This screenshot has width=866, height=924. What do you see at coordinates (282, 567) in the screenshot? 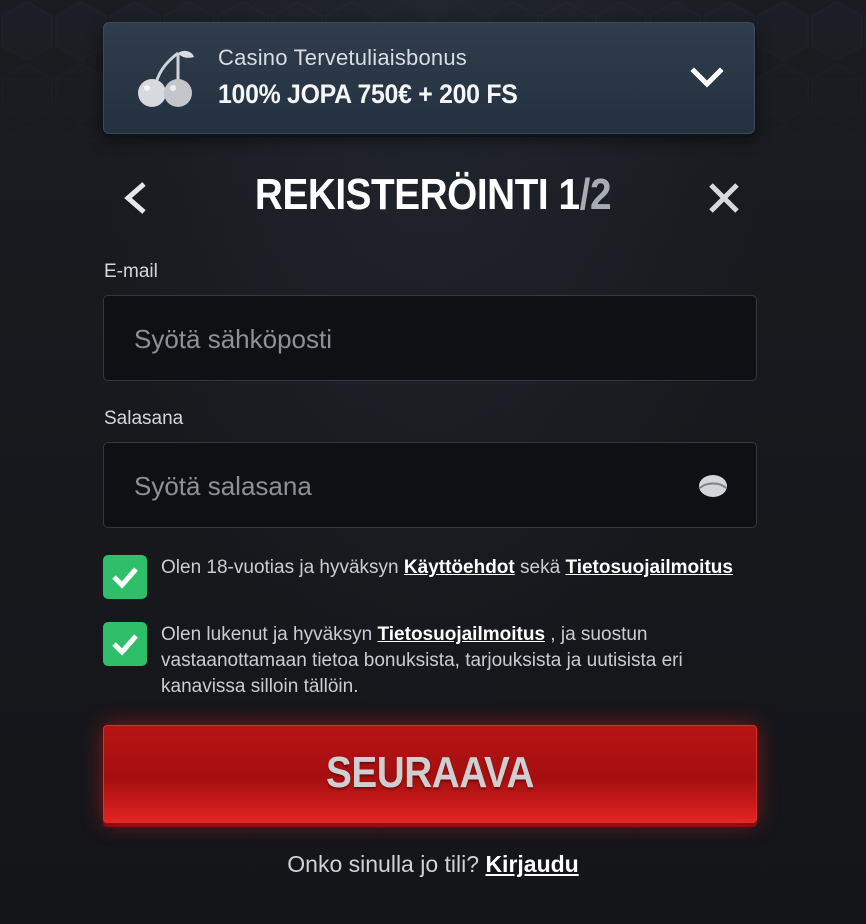
I see `consent-text: Olen 18-vuotias ja hyväksyn` at bounding box center [282, 567].